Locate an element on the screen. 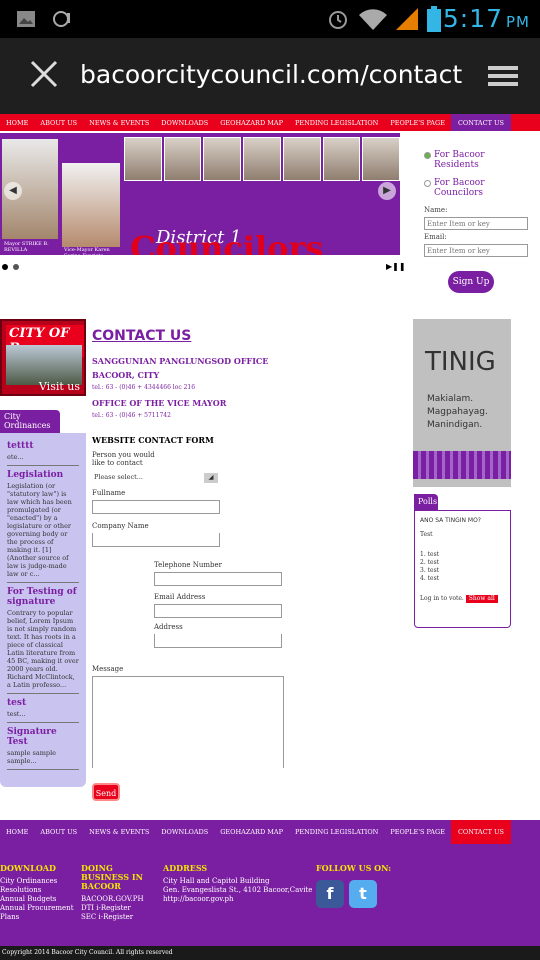 This screenshot has height=960, width=540. email-label: Email Address is located at coordinates (180, 597).